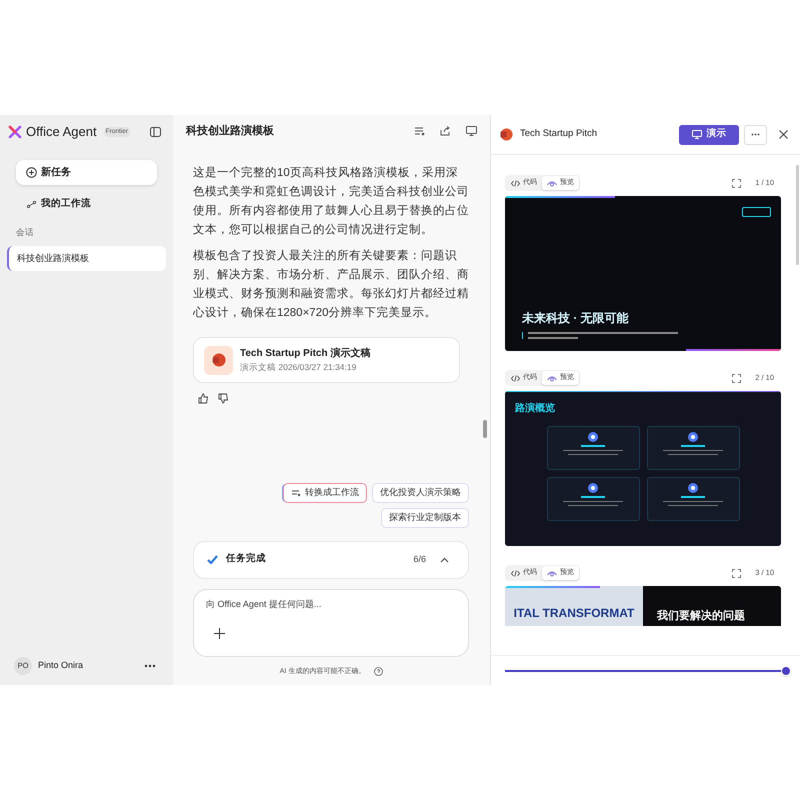  I want to click on workflow-link: 我的工作流, so click(86, 204).